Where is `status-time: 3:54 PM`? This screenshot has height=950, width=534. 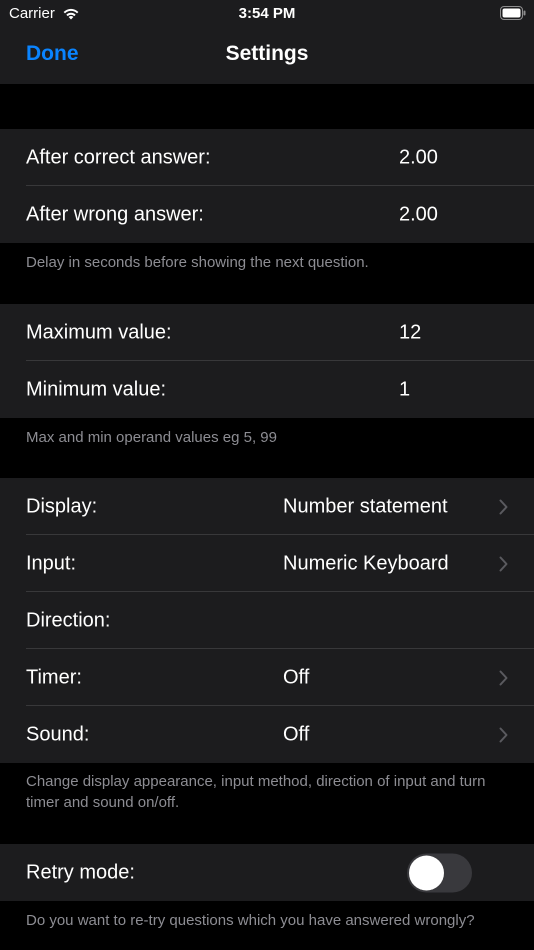
status-time: 3:54 PM is located at coordinates (267, 13).